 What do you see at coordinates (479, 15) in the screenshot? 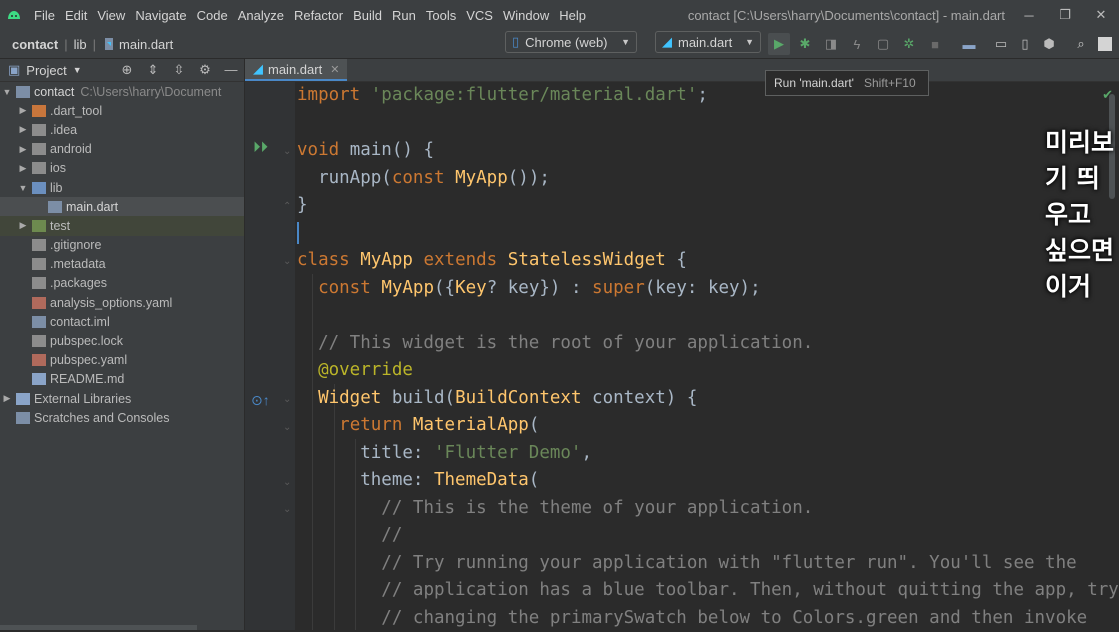
I see `menu-vcs: VCS` at bounding box center [479, 15].